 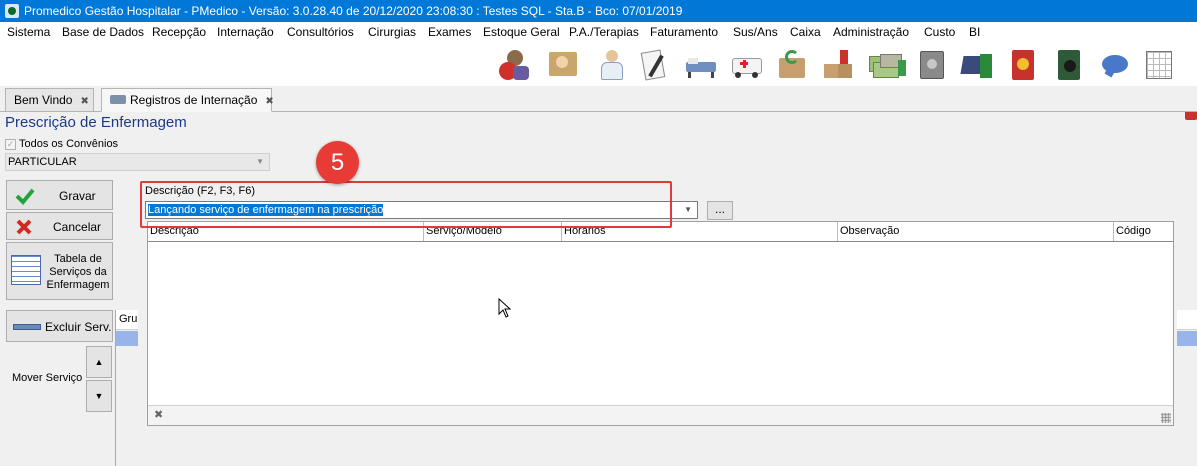 I want to click on menu-bi: BI, so click(x=974, y=32).